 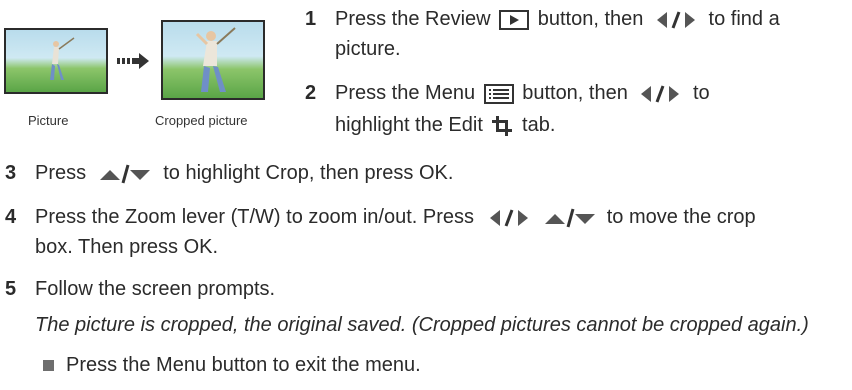 I want to click on bullet-text: Press the Menu button to exit the menu., so click(x=243, y=365).